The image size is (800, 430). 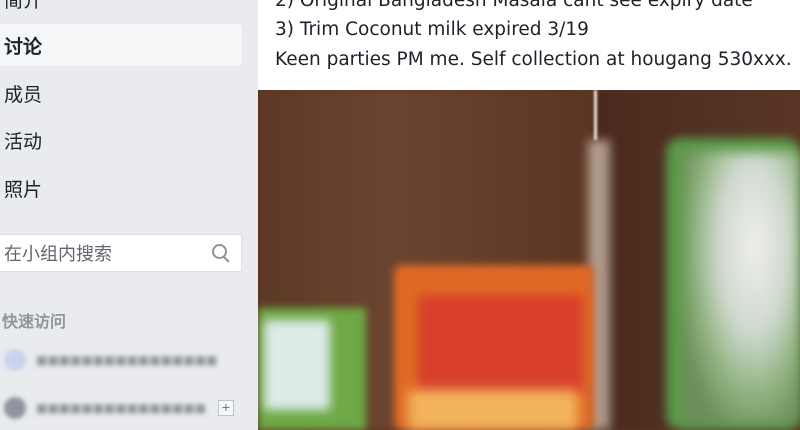 What do you see at coordinates (23, 189) in the screenshot?
I see `nav-photos-label: 照片` at bounding box center [23, 189].